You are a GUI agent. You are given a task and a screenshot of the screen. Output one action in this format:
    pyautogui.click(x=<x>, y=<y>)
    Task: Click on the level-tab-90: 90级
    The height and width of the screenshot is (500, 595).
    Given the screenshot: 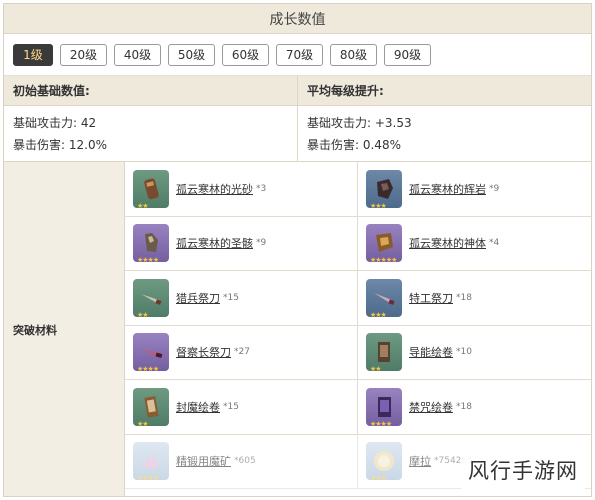 What is the action you would take?
    pyautogui.click(x=407, y=54)
    